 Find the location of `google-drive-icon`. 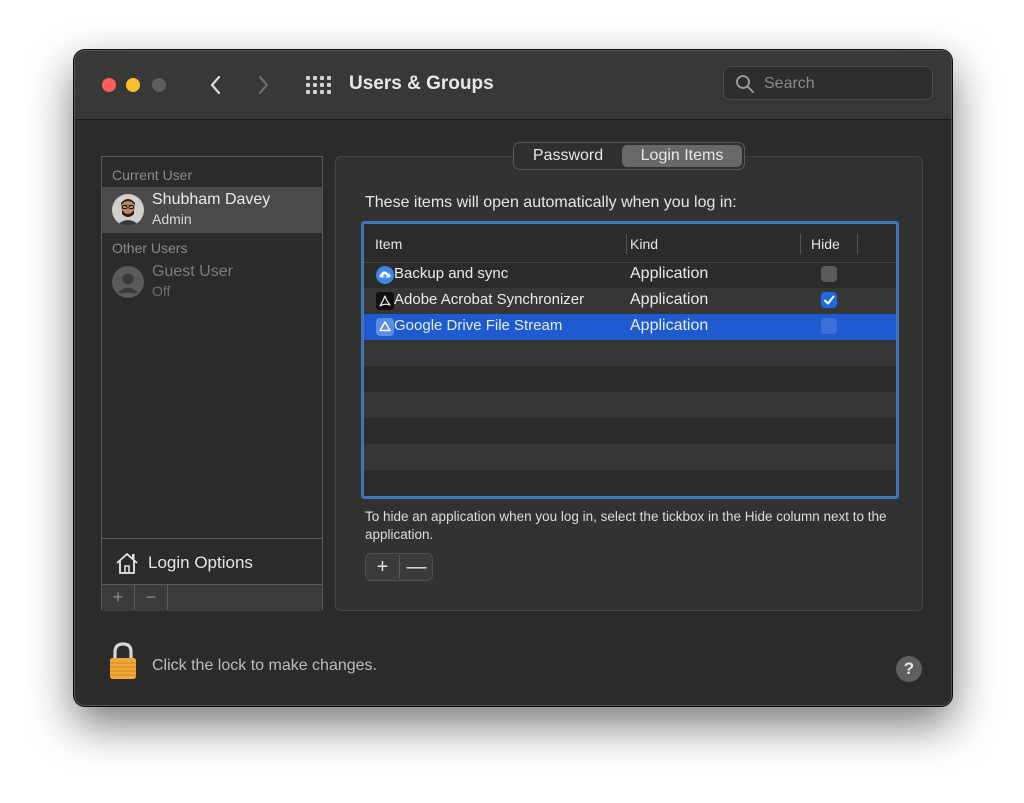

google-drive-icon is located at coordinates (385, 327).